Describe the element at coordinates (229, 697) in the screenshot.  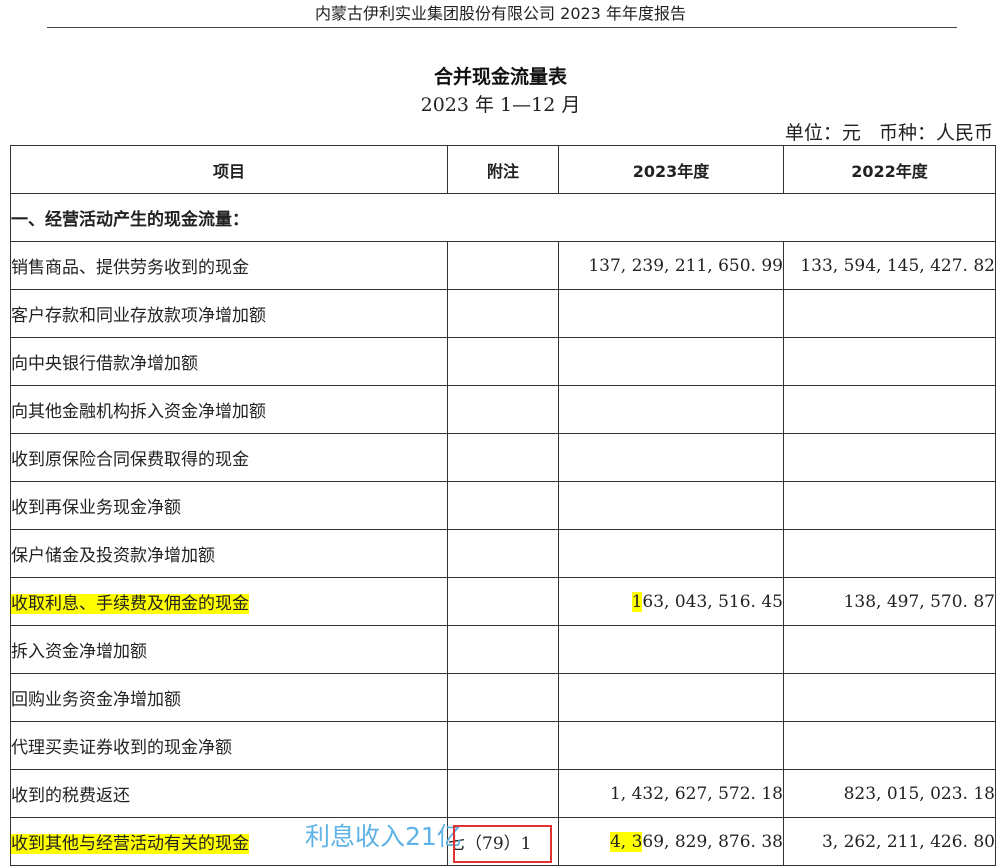
I see `row-item: 回购业务资金净增加额` at that location.